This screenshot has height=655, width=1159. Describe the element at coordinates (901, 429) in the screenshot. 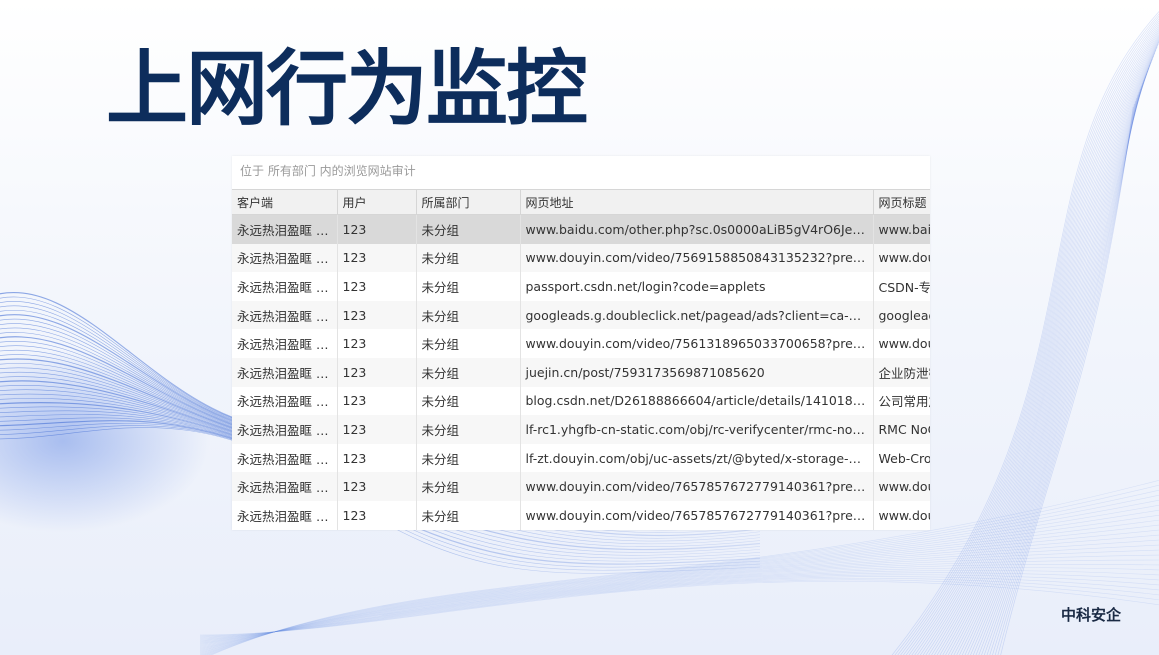

I see `cell-page-title: RMC NoC` at that location.